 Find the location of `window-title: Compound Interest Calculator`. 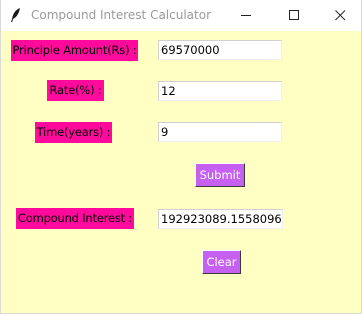

window-title: Compound Interest Calculator is located at coordinates (121, 15).